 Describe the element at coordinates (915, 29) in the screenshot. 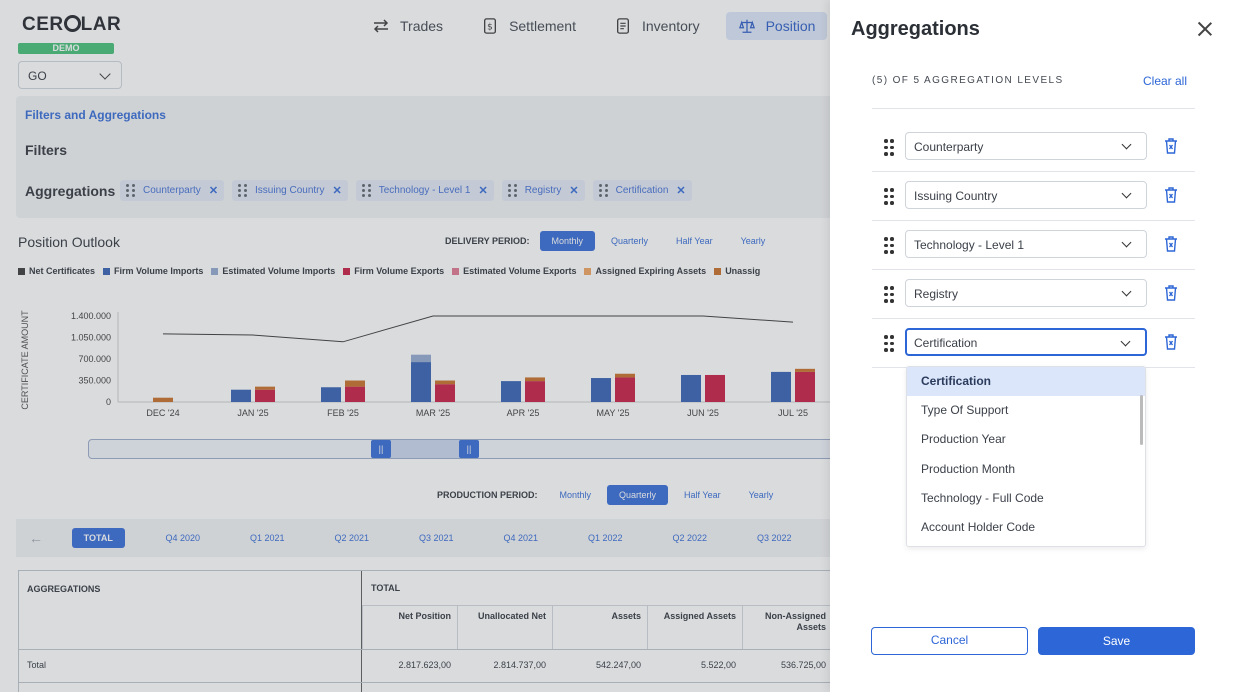

I see `drawer-title: Aggregations` at that location.